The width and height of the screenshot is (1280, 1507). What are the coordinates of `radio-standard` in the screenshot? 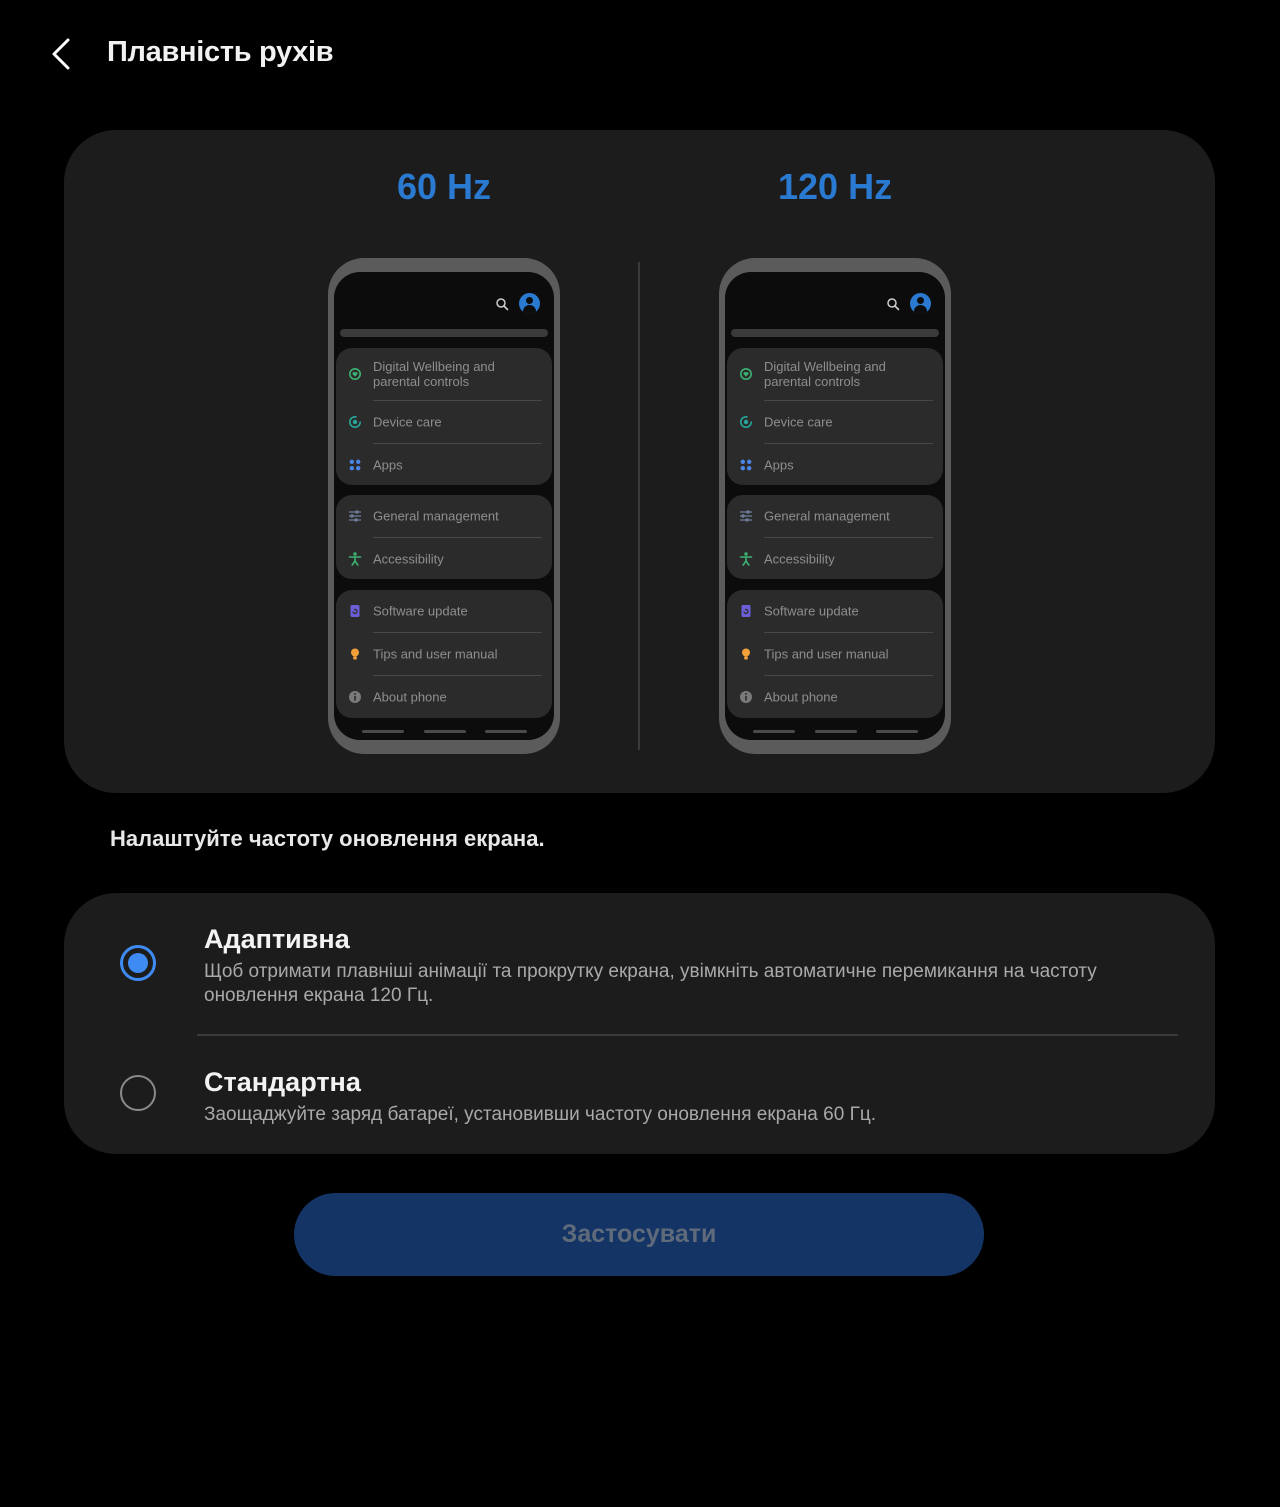 It's located at (138, 1093).